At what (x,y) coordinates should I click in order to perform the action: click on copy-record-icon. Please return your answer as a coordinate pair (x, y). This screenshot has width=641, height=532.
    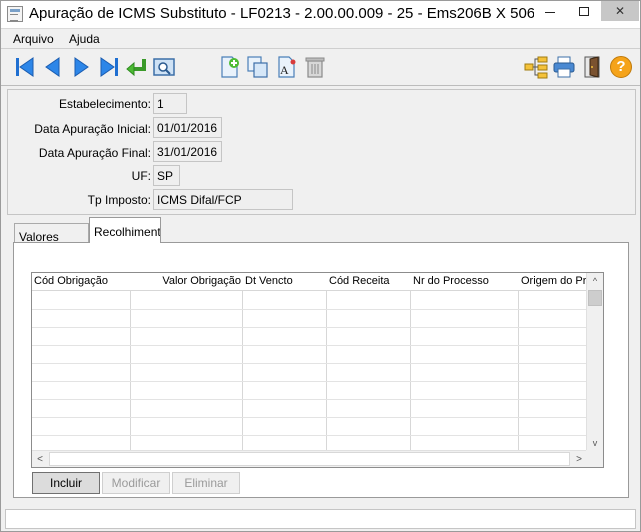
    Looking at the image, I should click on (258, 67).